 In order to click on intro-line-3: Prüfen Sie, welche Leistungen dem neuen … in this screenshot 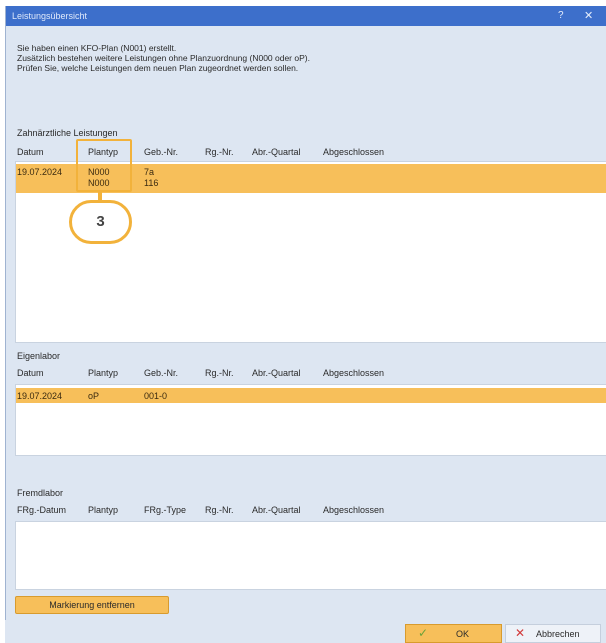, I will do `click(158, 68)`.